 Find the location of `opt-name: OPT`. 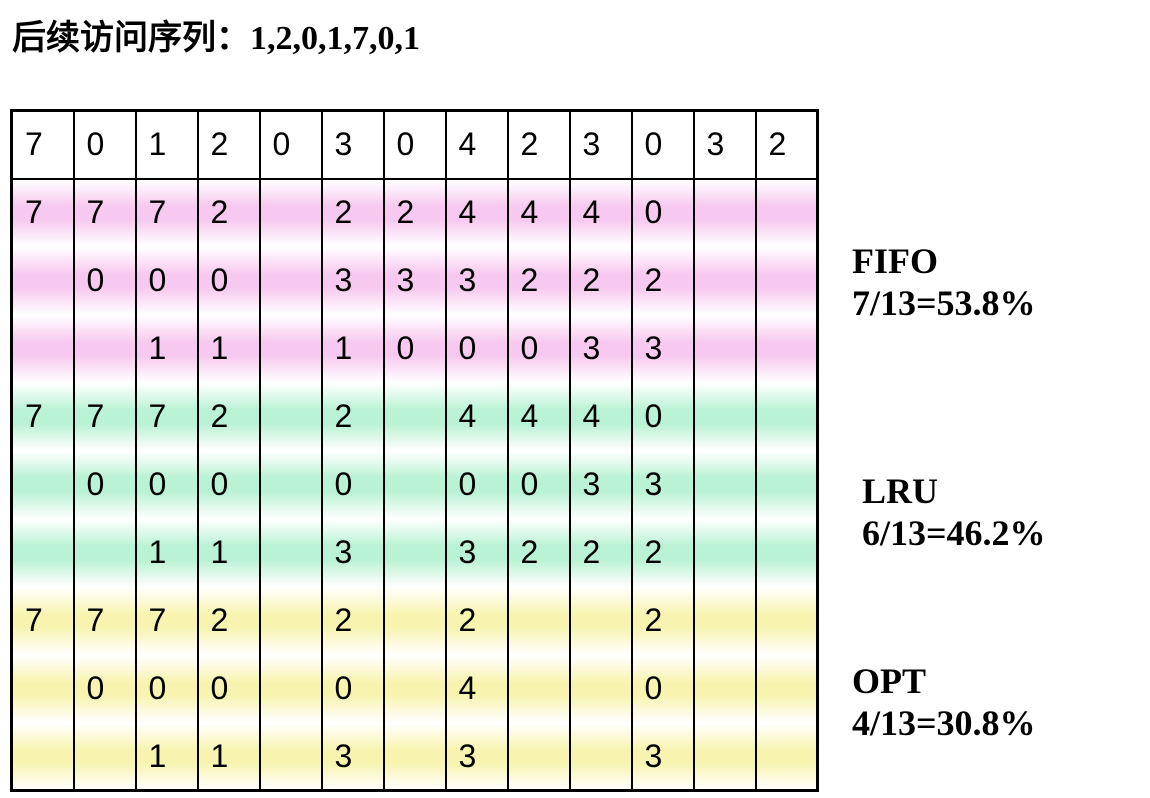

opt-name: OPT is located at coordinates (889, 681).